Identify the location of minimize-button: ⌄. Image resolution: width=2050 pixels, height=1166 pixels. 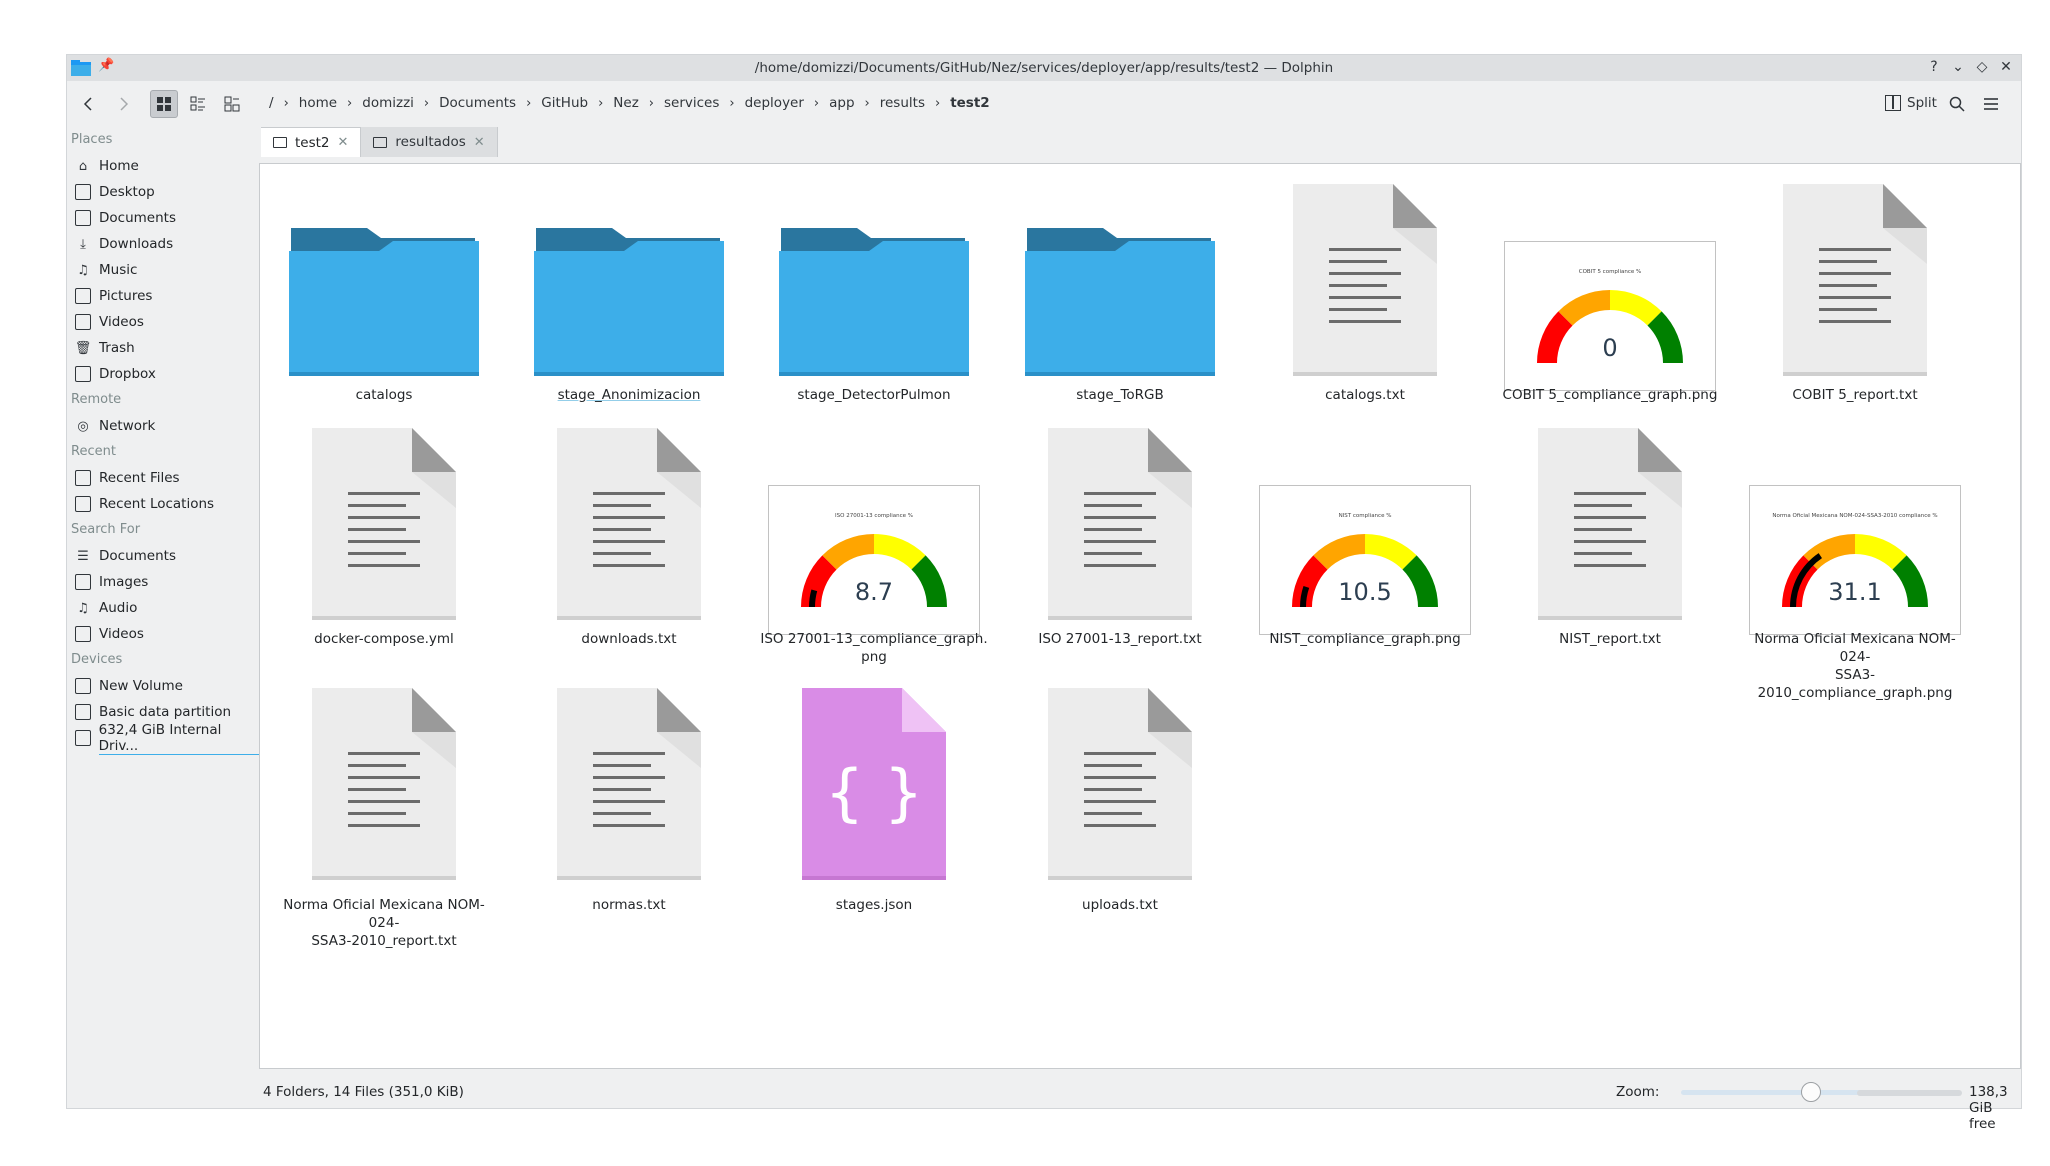
(1958, 67).